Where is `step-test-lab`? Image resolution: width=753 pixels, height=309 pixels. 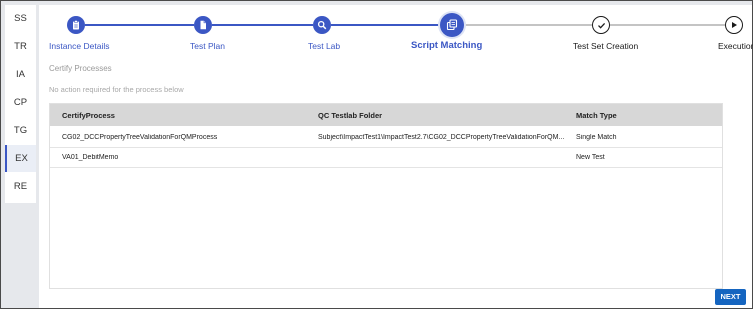 step-test-lab is located at coordinates (322, 25).